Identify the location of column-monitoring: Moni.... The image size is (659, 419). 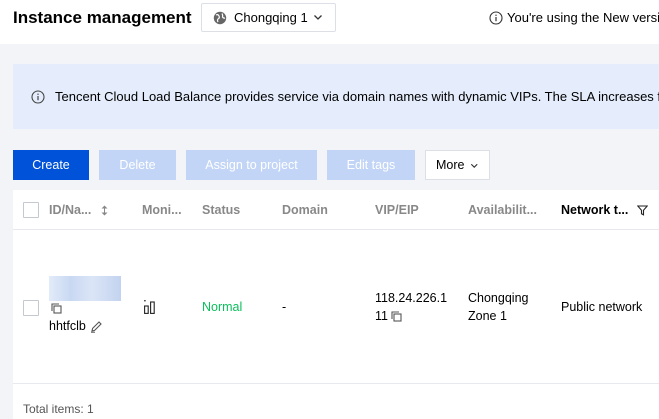
(162, 210).